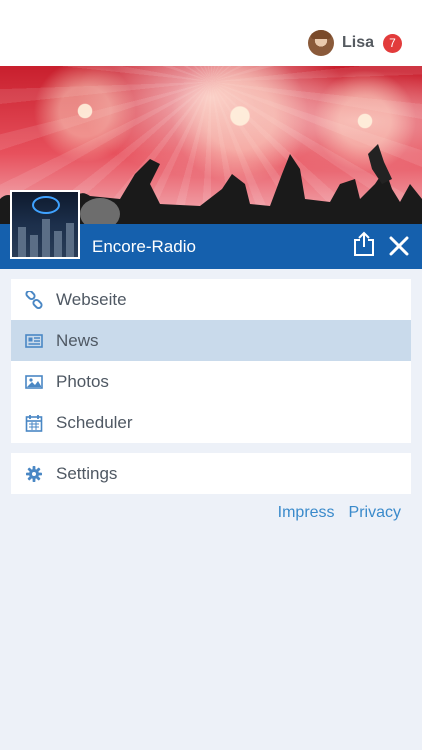 This screenshot has width=422, height=750. Describe the element at coordinates (306, 513) in the screenshot. I see `impress-link: Impress` at that location.